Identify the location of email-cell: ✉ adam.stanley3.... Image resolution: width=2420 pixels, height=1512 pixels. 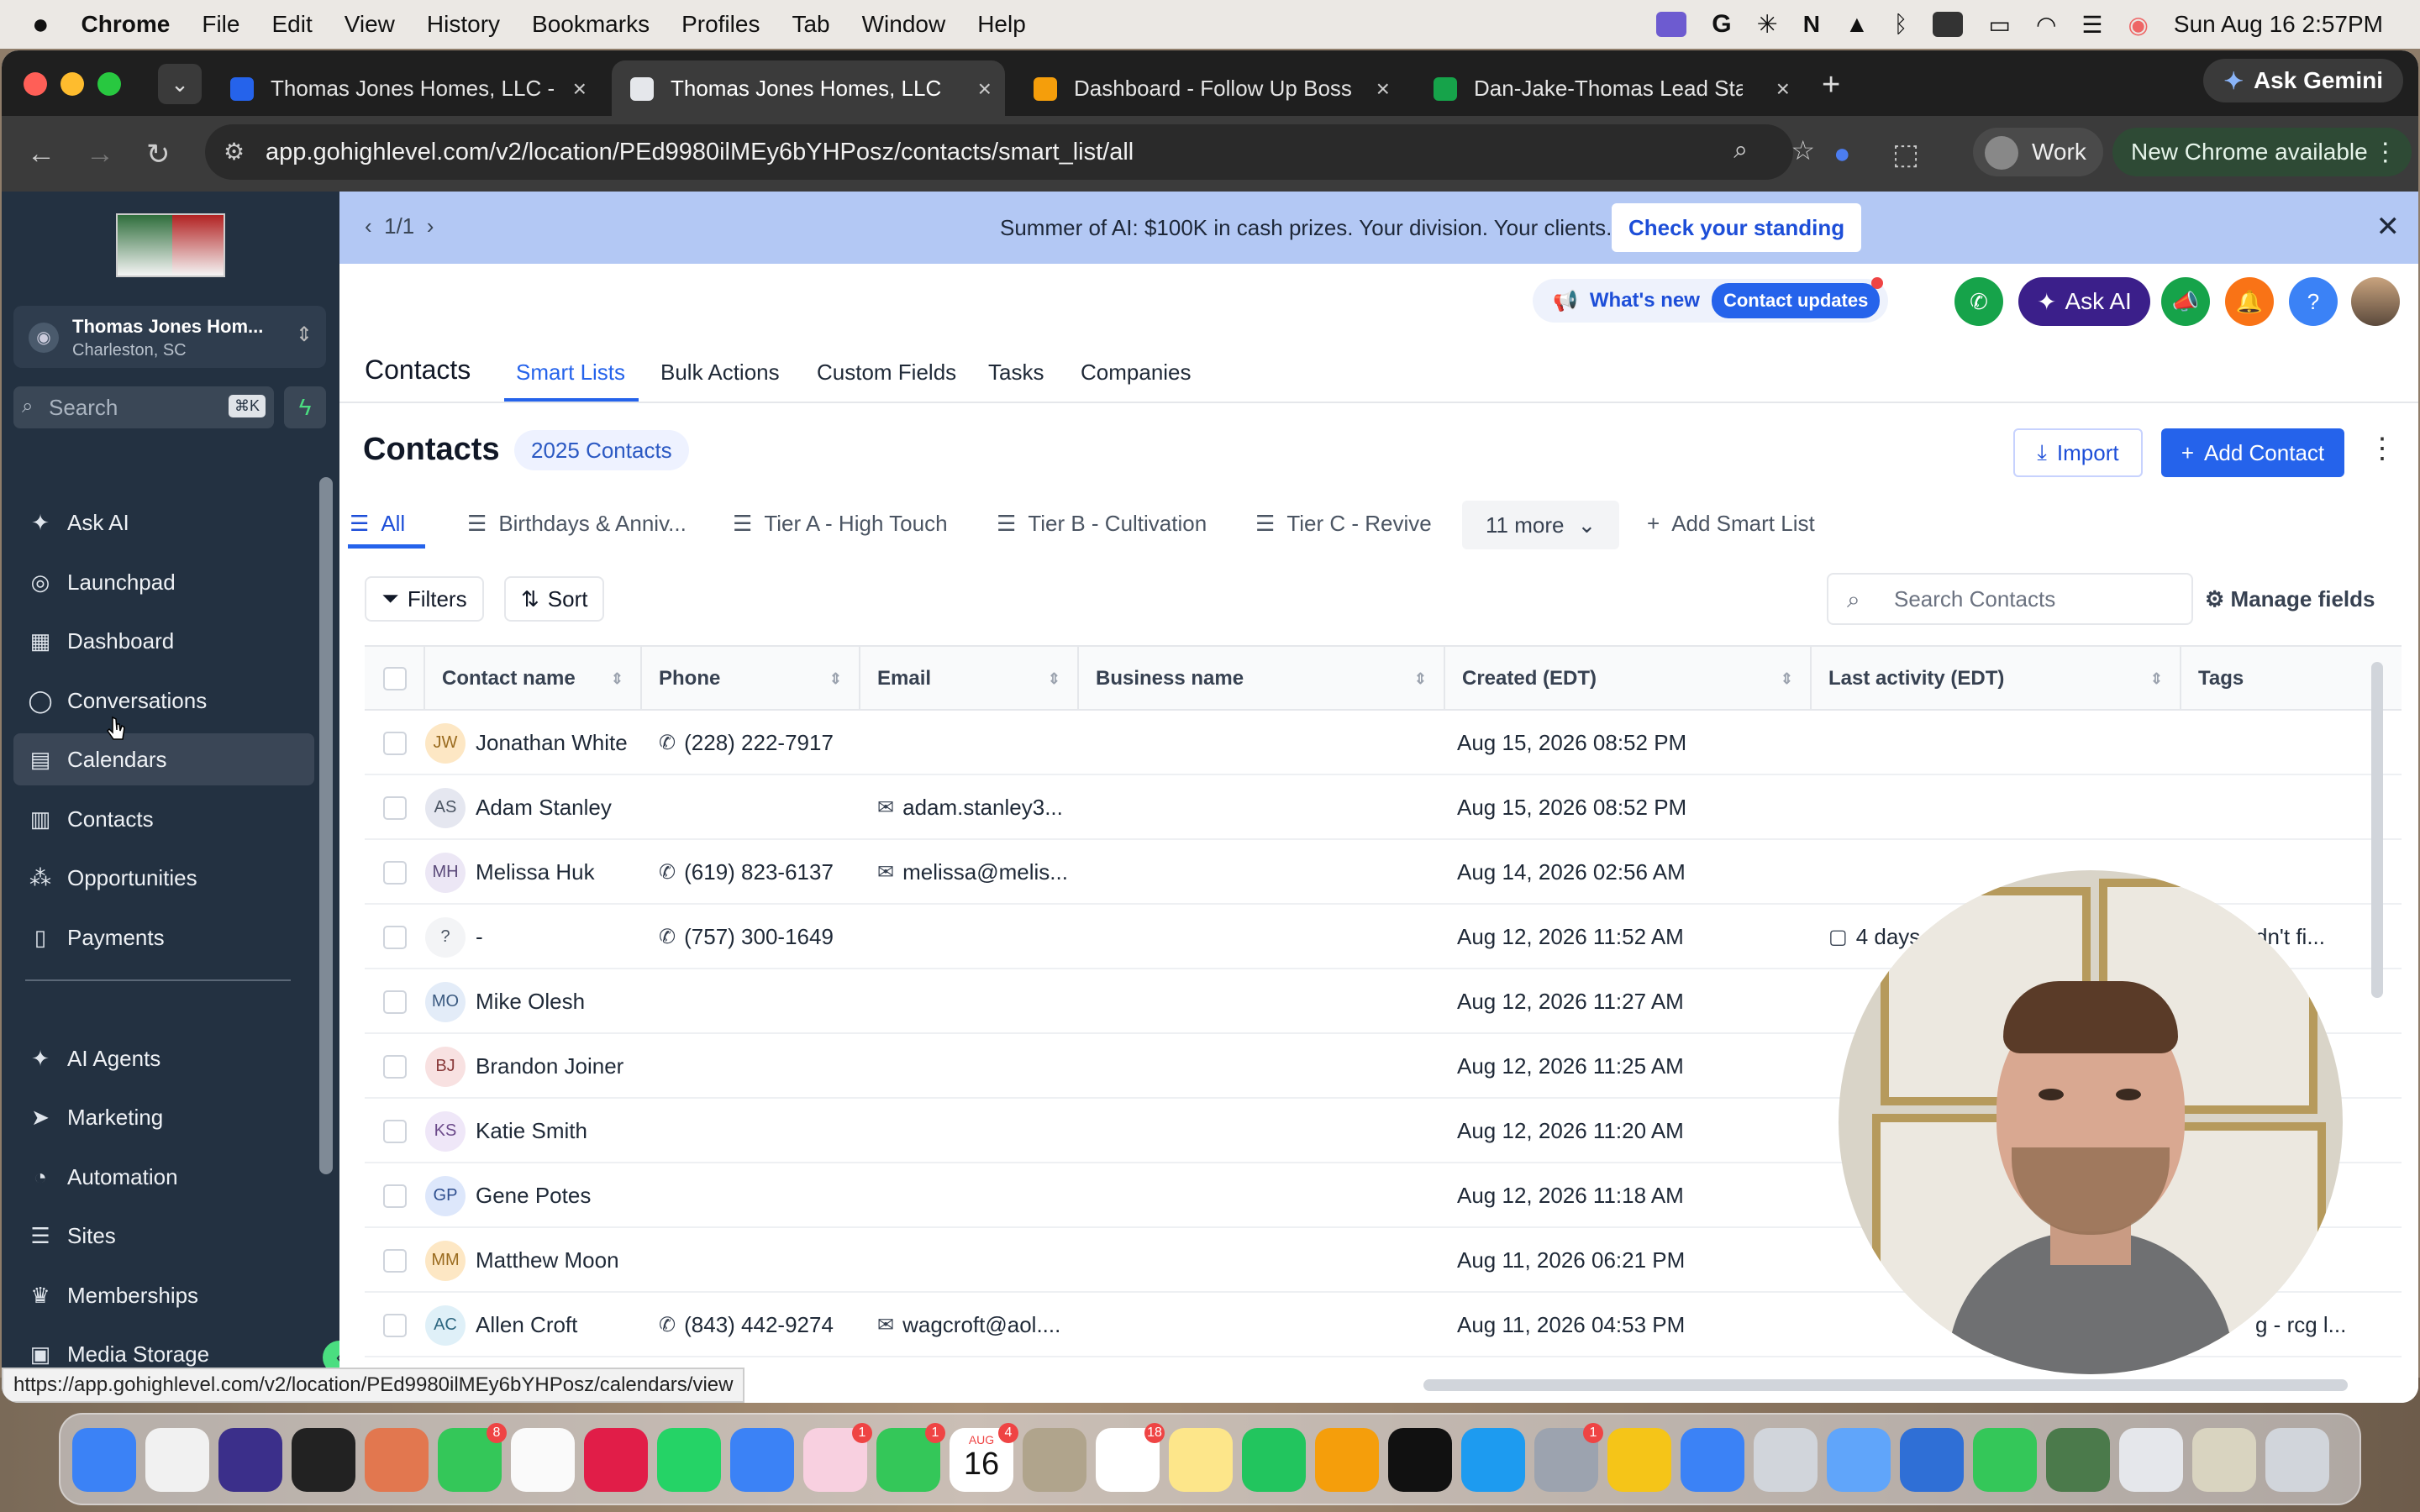
(976, 807).